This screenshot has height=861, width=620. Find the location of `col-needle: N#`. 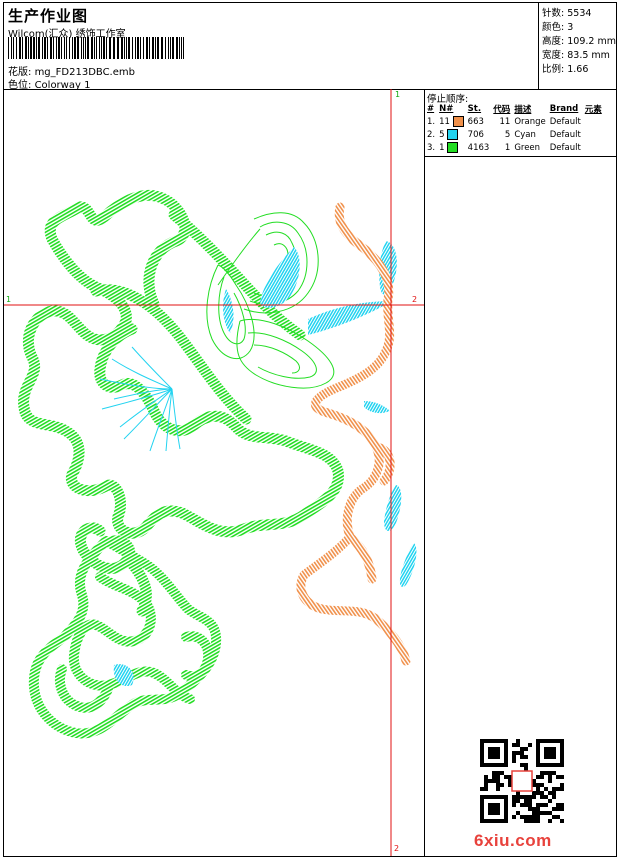

col-needle: N# is located at coordinates (446, 108).